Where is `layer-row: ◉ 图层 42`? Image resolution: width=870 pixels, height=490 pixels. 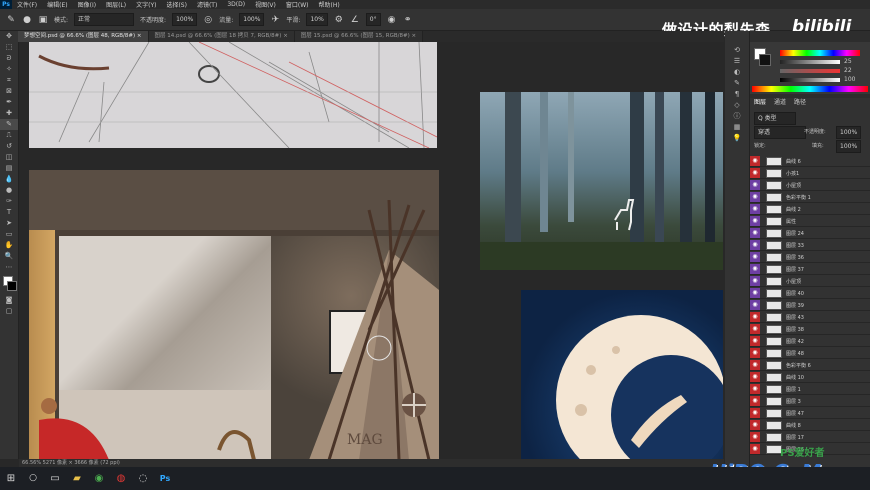
layer-row: ◉ 图层 42 is located at coordinates (810, 341).